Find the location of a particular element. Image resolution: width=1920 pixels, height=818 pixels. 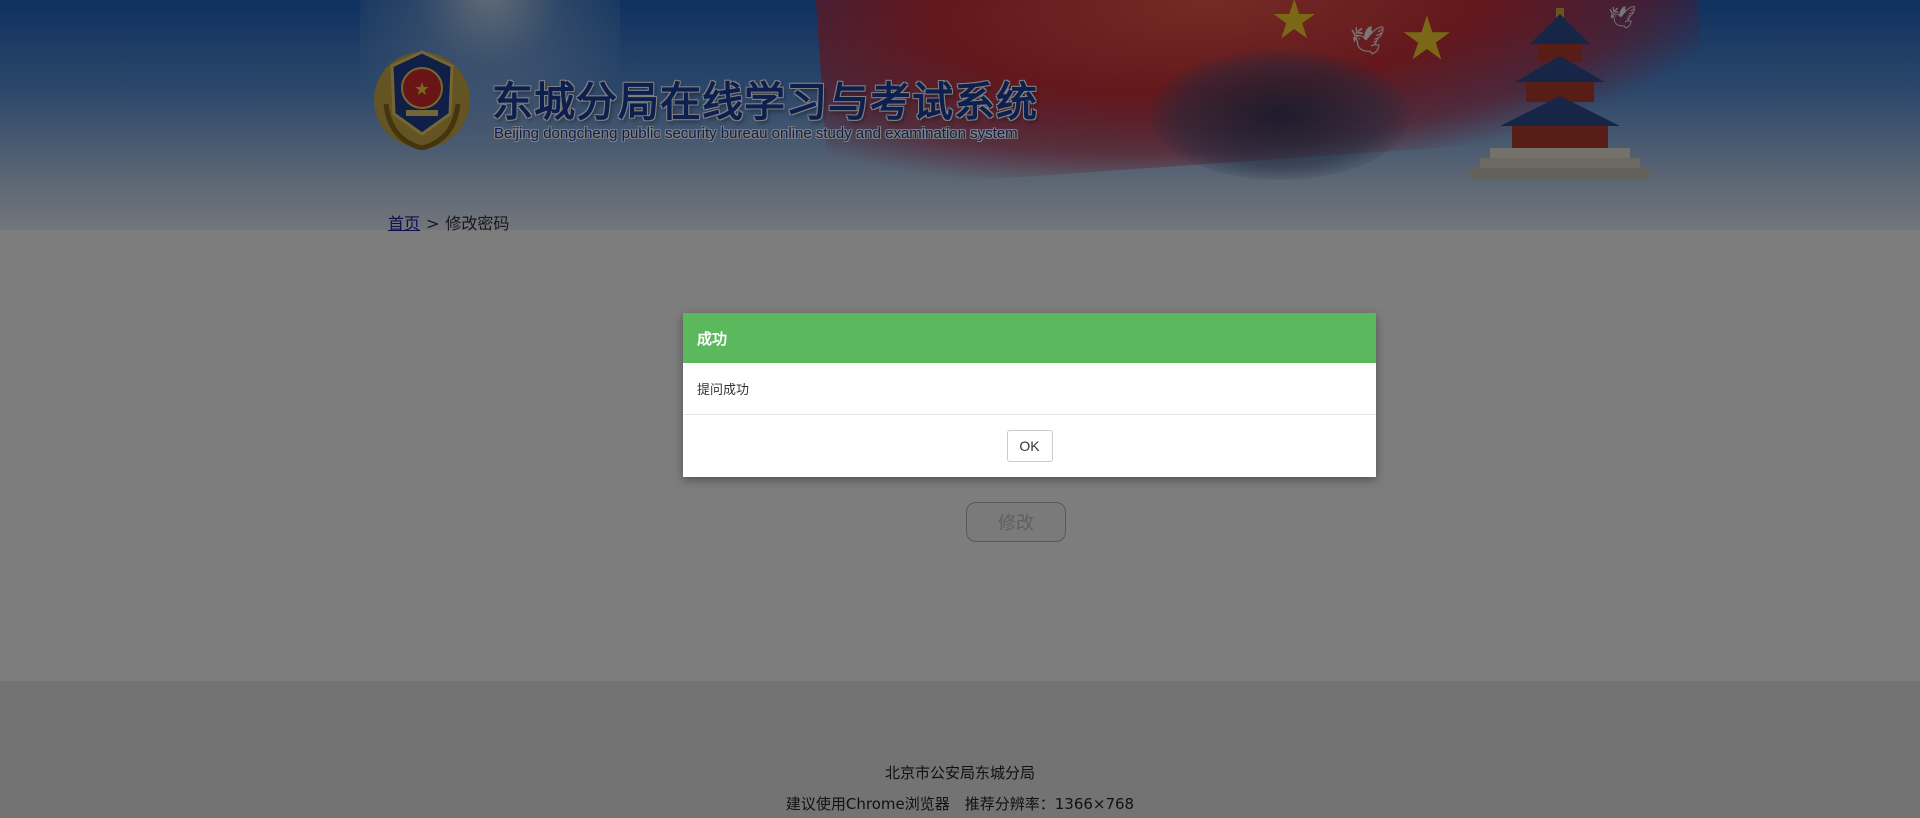

success-dialog: 成功 提问成功 OK is located at coordinates (1029, 395).